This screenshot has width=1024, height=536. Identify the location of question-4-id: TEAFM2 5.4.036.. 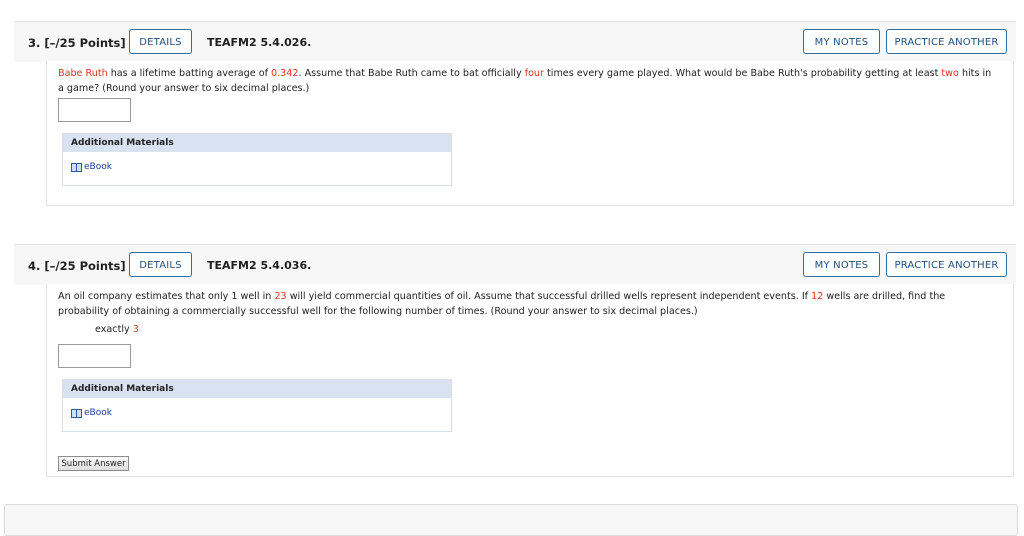
(259, 265).